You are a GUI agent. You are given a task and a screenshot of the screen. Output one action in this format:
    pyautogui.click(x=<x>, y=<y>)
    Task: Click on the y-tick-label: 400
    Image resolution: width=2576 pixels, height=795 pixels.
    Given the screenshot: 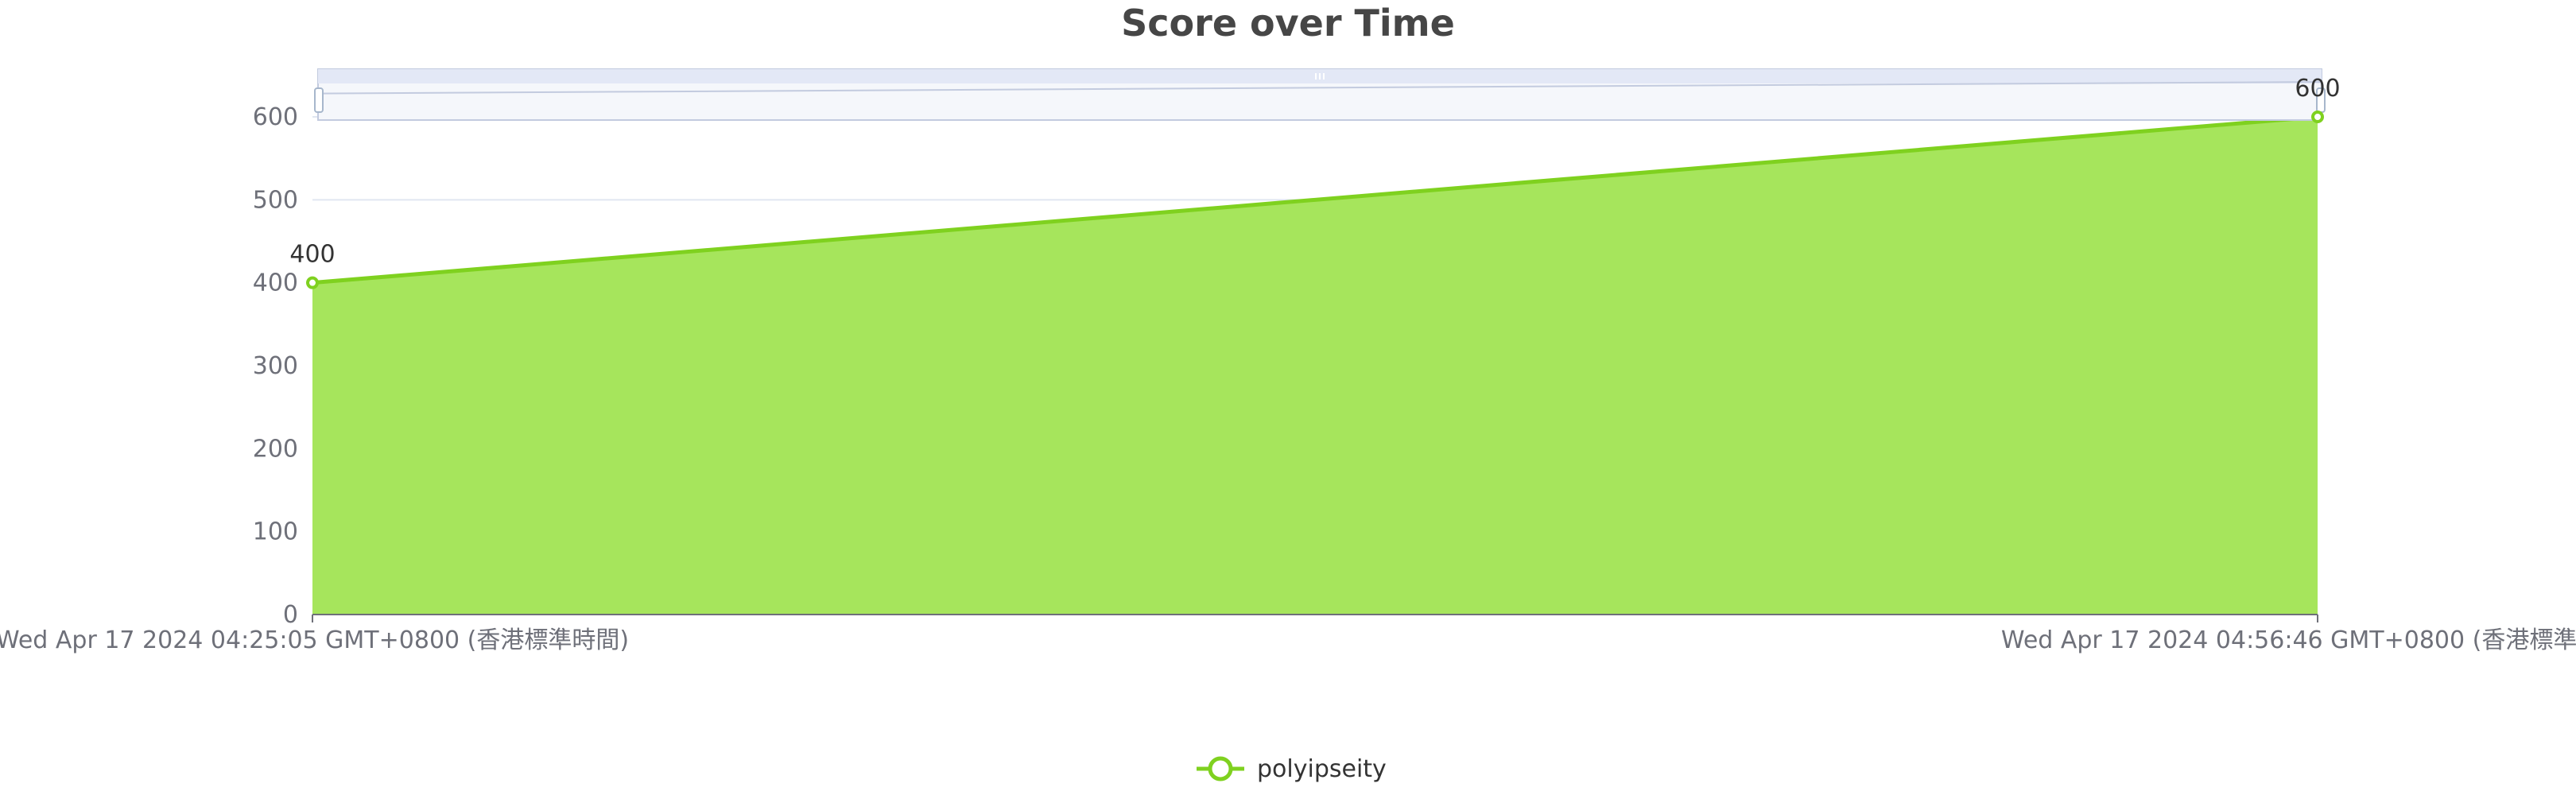 What is the action you would take?
    pyautogui.click(x=275, y=283)
    